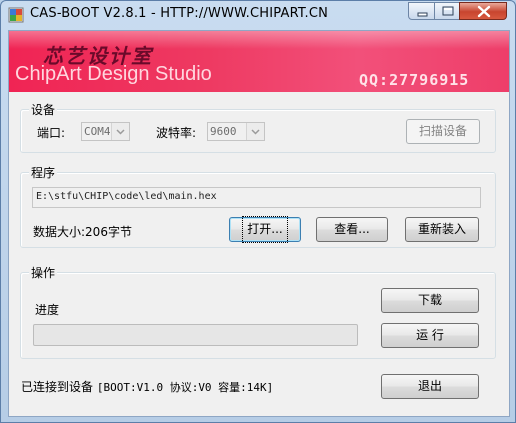 The image size is (516, 423). What do you see at coordinates (97, 131) in the screenshot?
I see `port-select-value: COM4` at bounding box center [97, 131].